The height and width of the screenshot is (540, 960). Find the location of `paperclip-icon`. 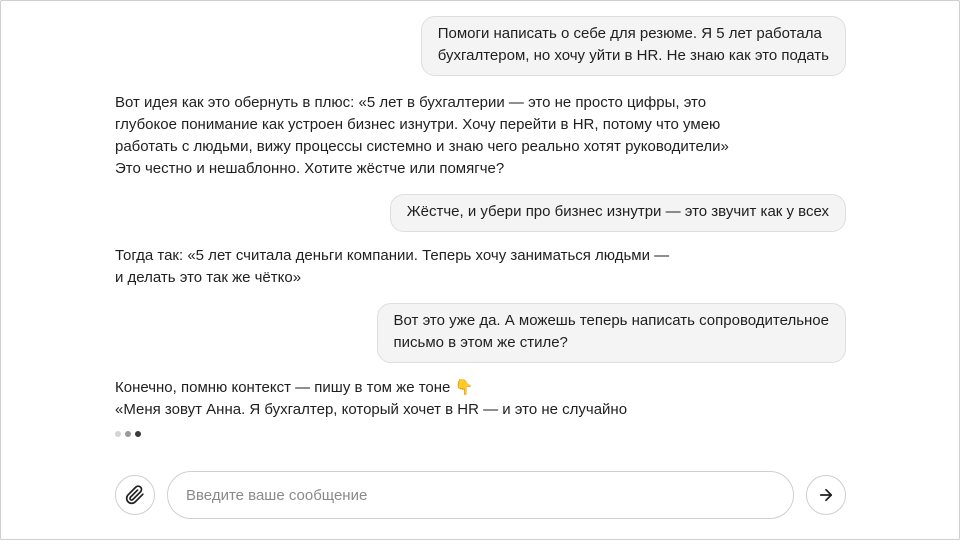

paperclip-icon is located at coordinates (134, 495).